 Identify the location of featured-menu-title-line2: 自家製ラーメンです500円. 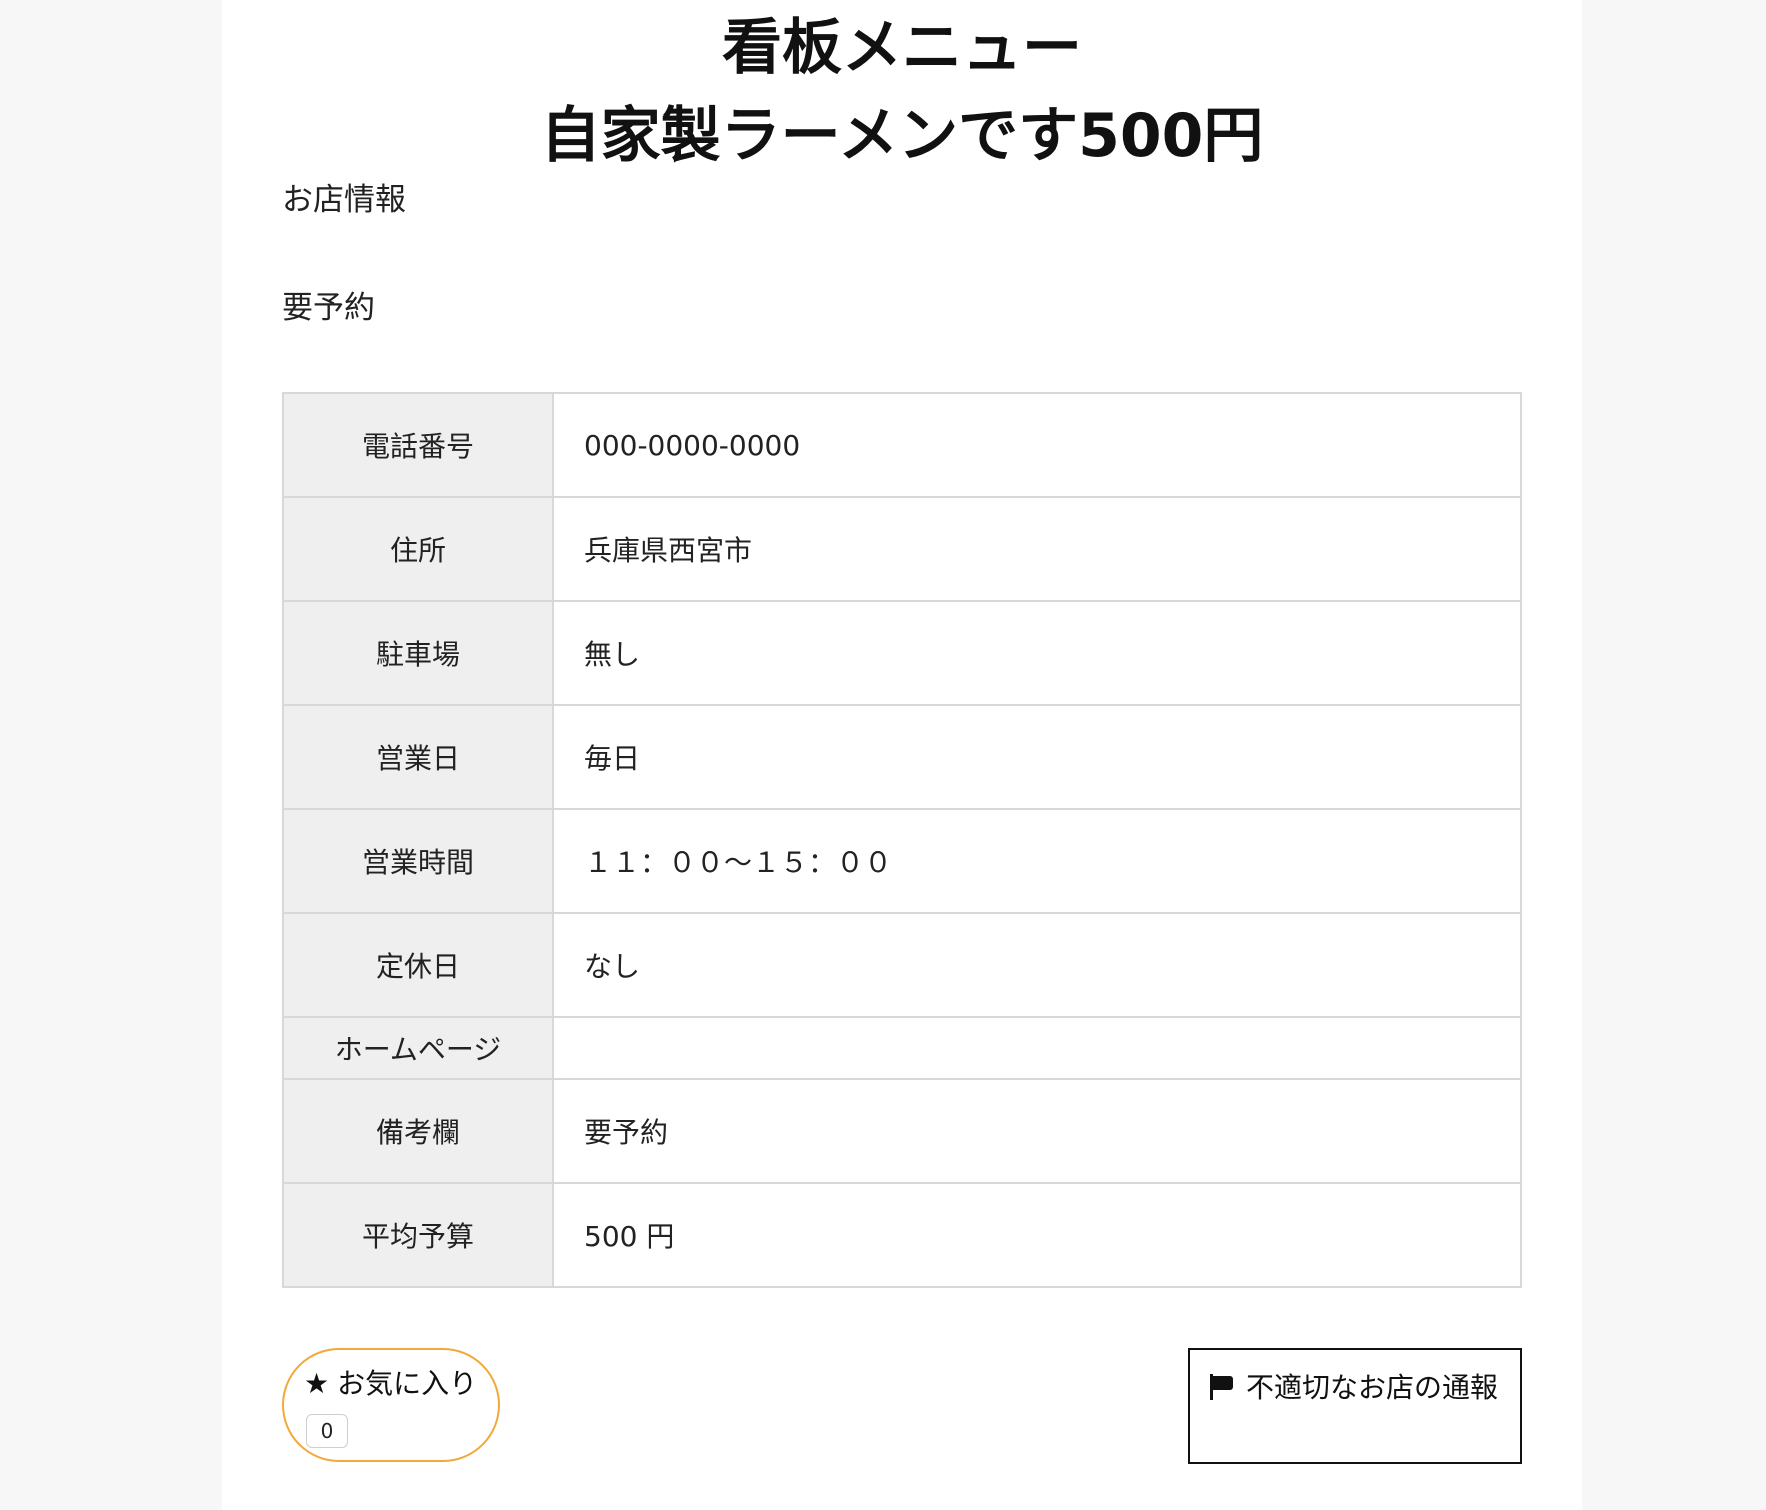
(902, 136).